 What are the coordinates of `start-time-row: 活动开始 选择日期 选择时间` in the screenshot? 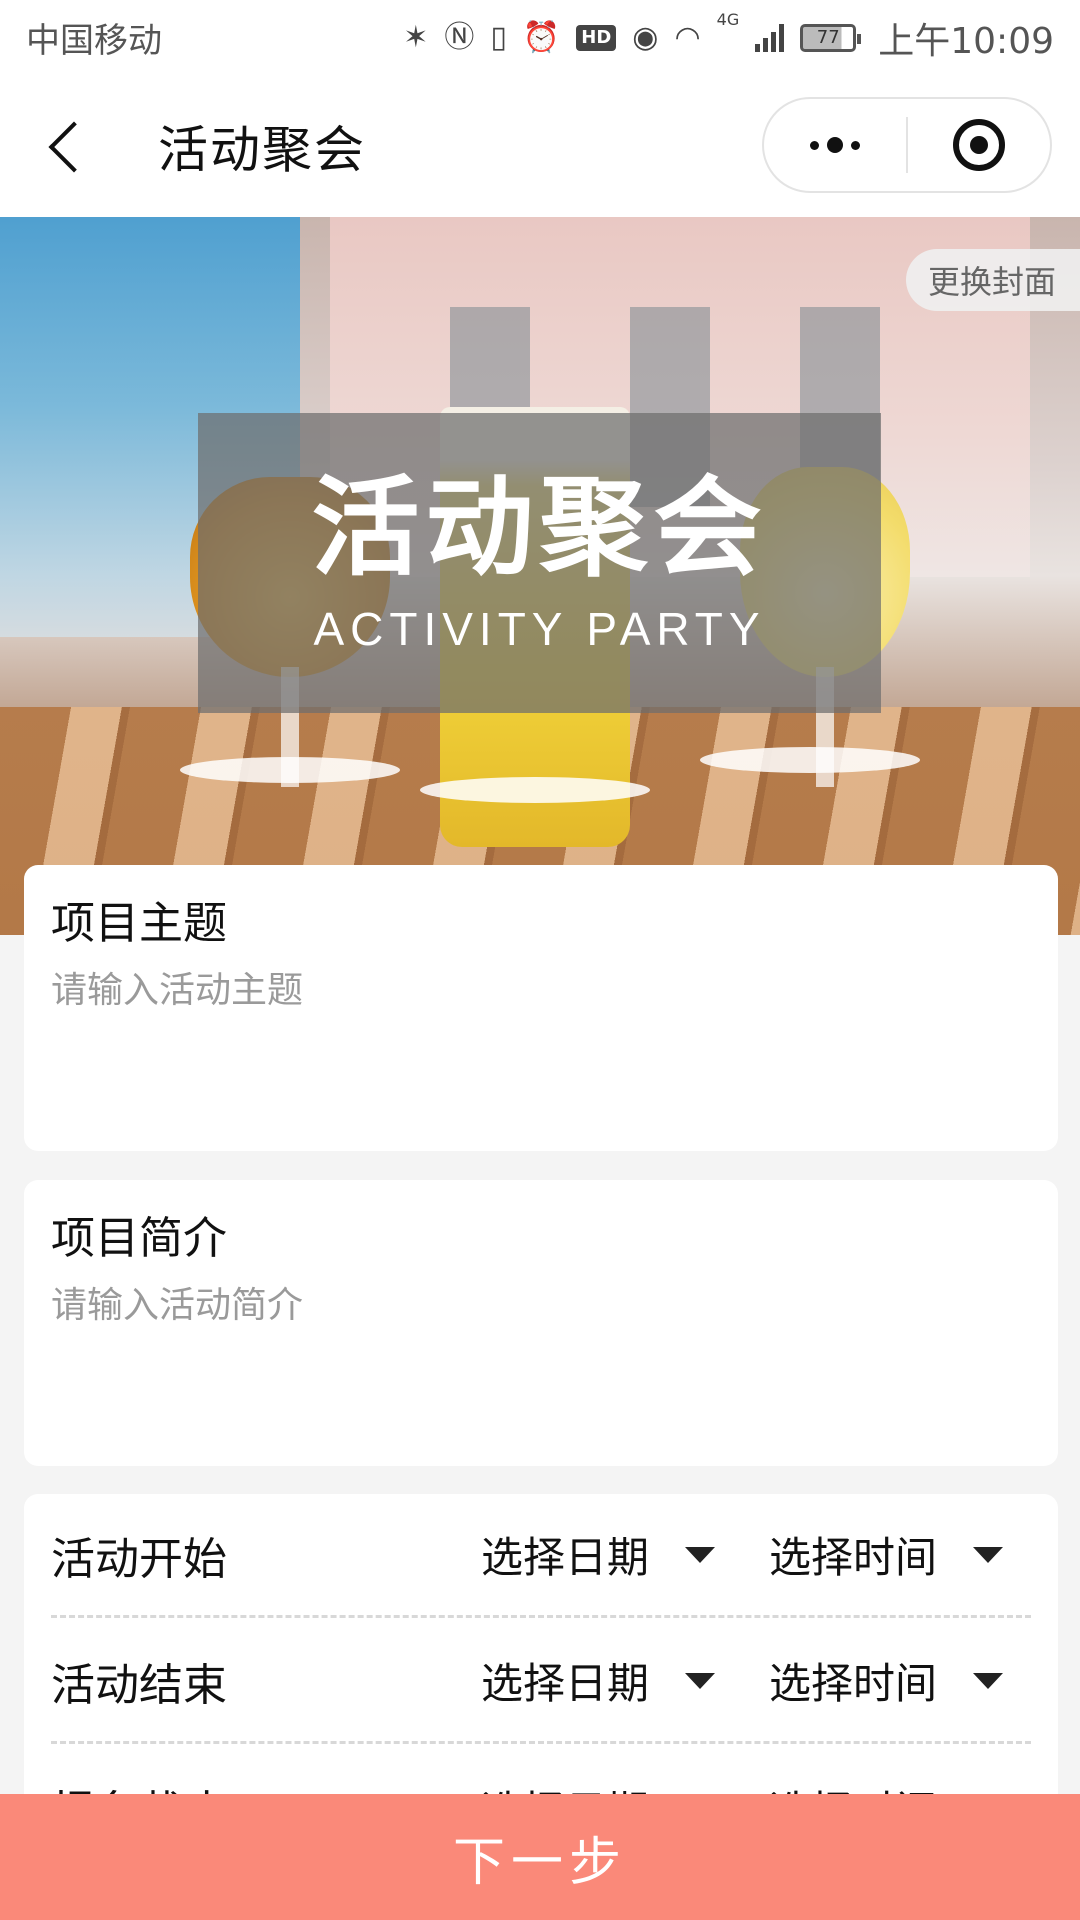 It's located at (541, 1556).